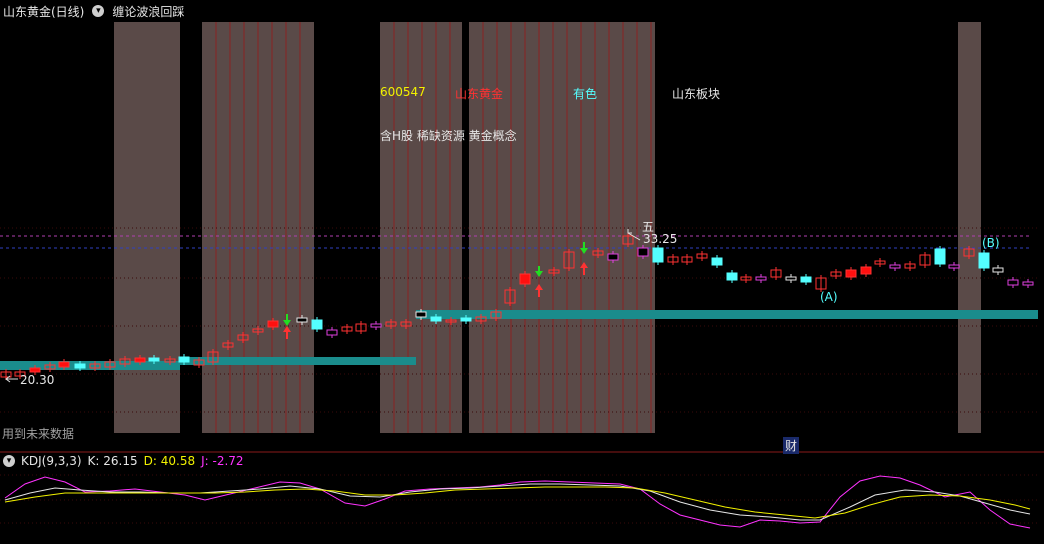  Describe the element at coordinates (38, 434) in the screenshot. I see `future-data-notice: 用到未来数据` at that location.